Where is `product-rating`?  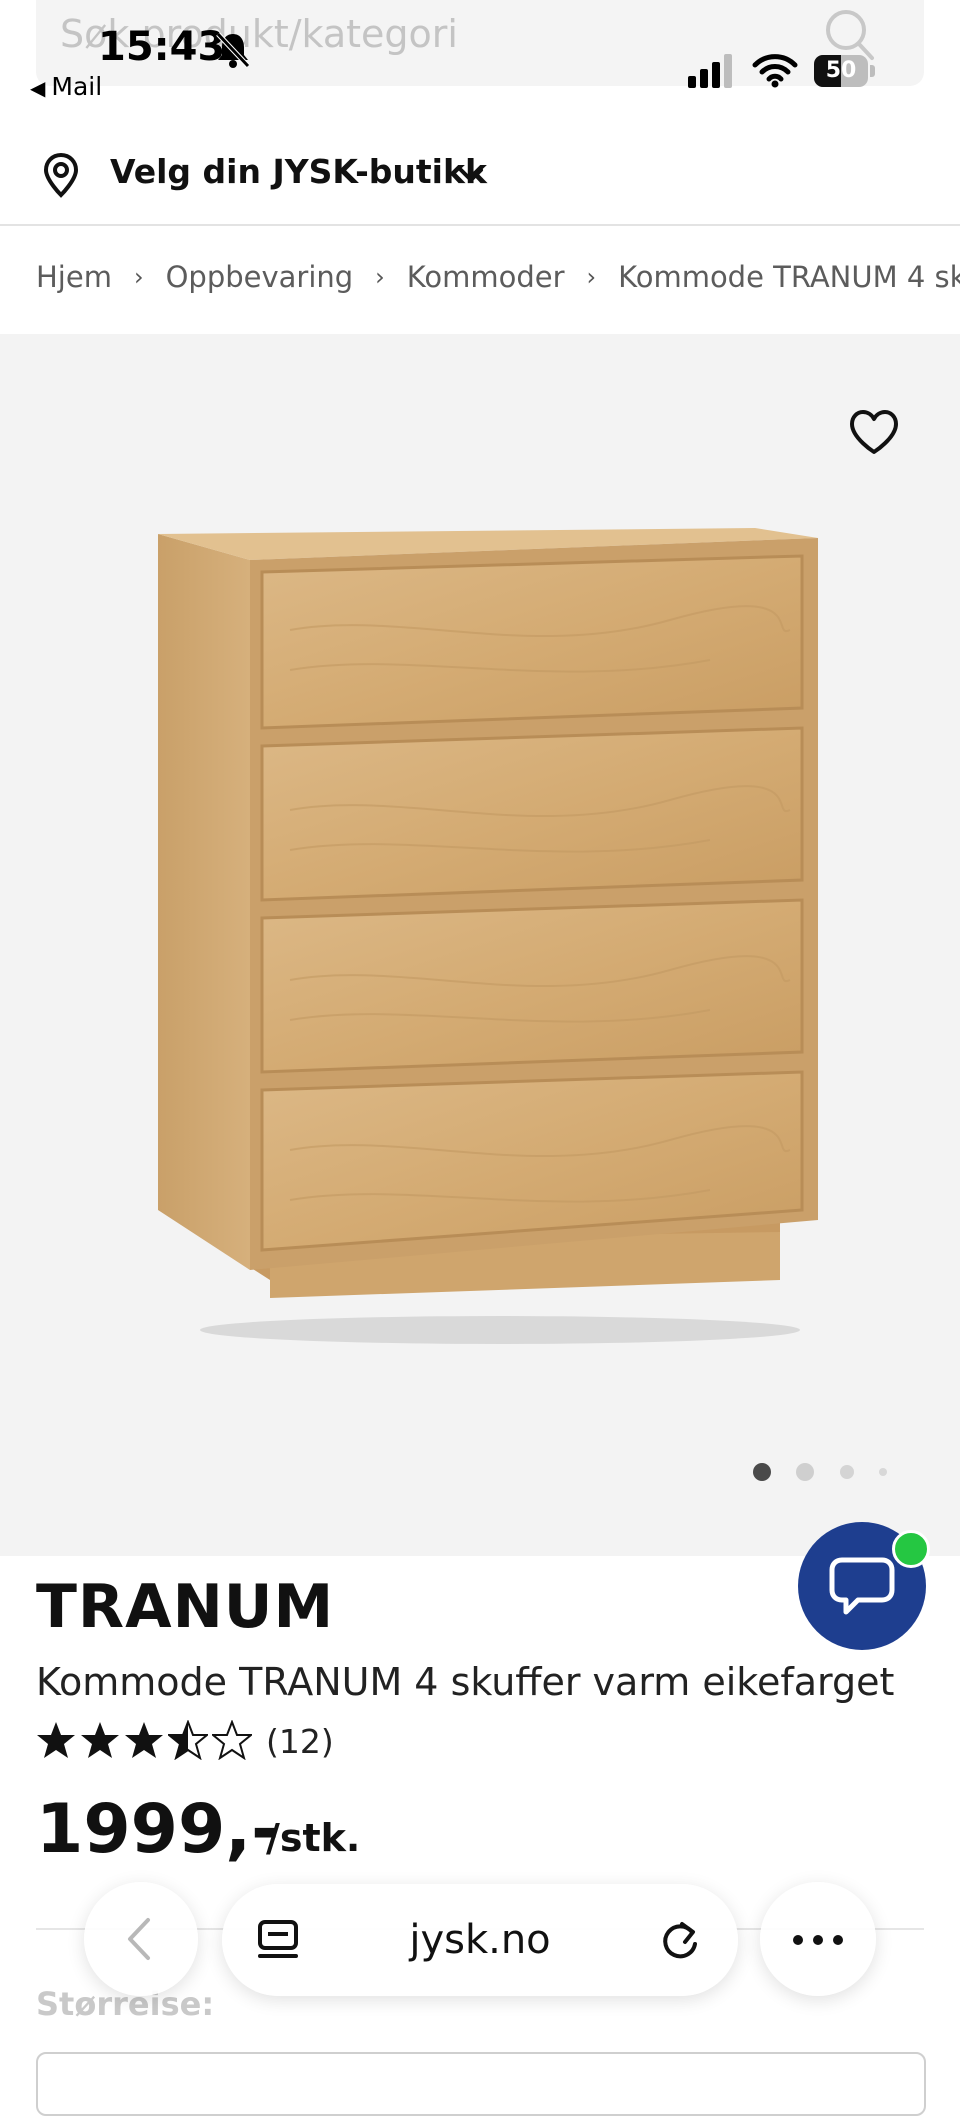 product-rating is located at coordinates (146, 1743).